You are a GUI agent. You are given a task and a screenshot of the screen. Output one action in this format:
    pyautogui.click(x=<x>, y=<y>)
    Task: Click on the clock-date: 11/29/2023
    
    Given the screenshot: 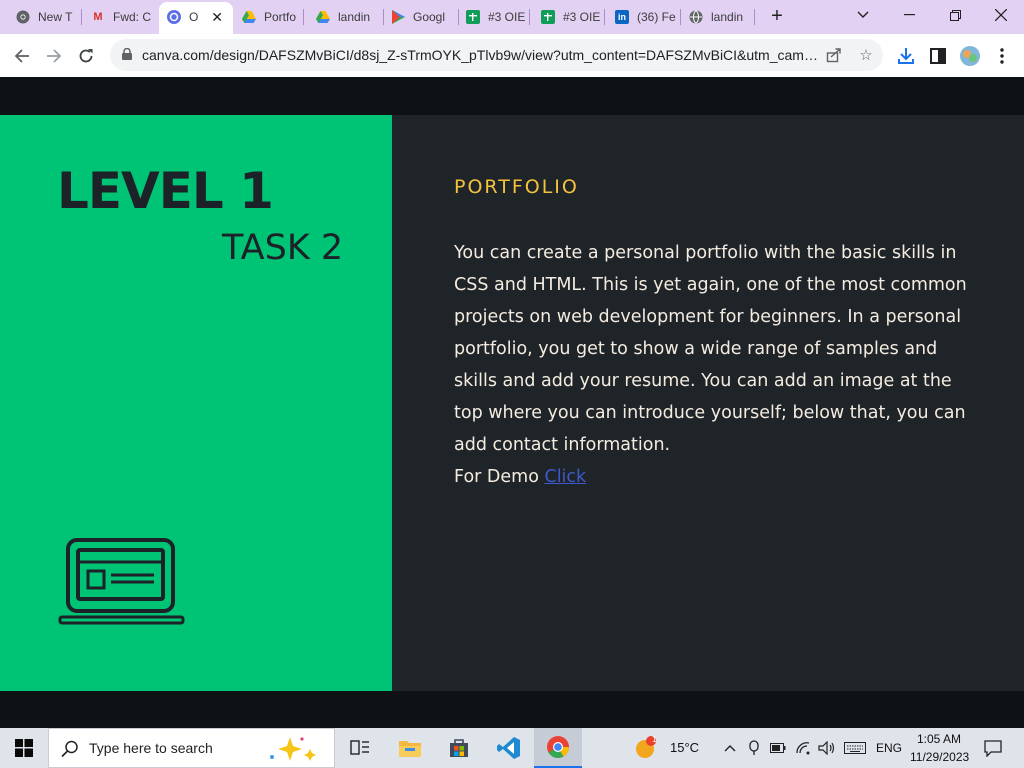 What is the action you would take?
    pyautogui.click(x=939, y=757)
    